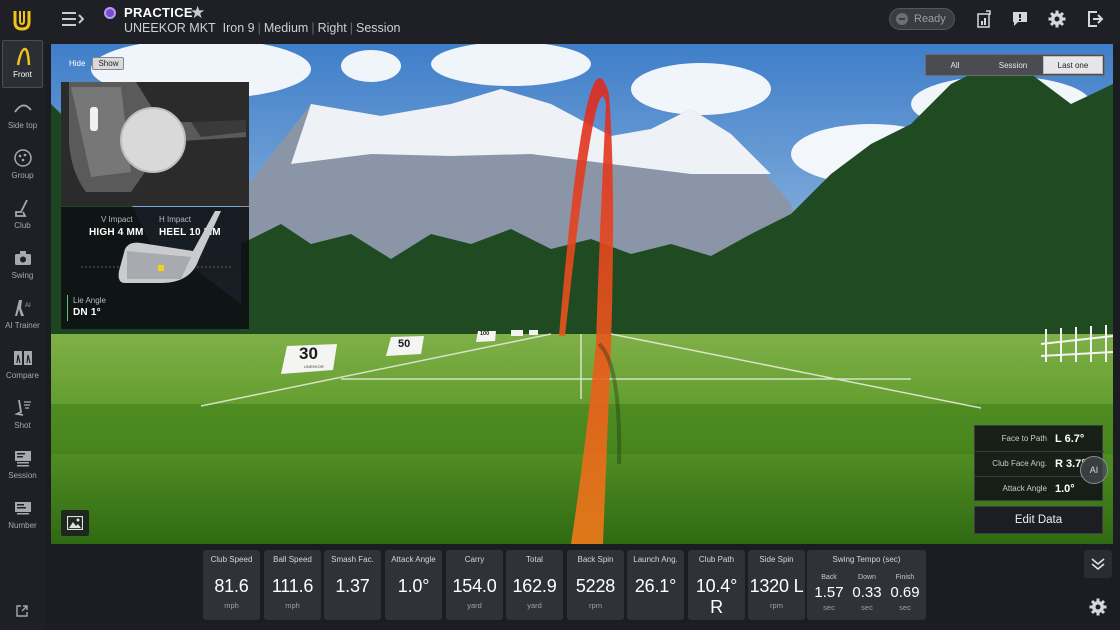 The width and height of the screenshot is (1120, 630). I want to click on group-icon, so click(22, 158).